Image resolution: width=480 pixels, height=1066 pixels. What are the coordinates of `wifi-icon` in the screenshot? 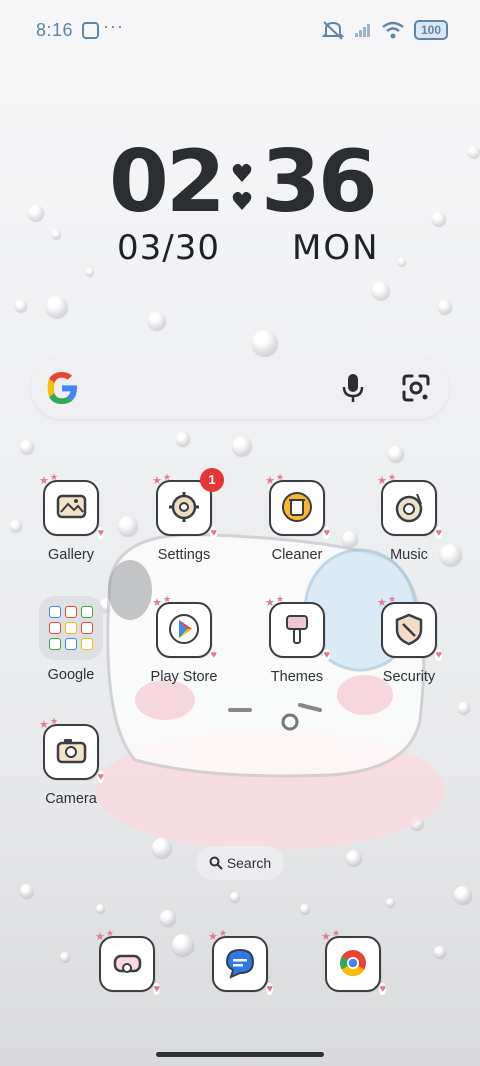 It's located at (393, 30).